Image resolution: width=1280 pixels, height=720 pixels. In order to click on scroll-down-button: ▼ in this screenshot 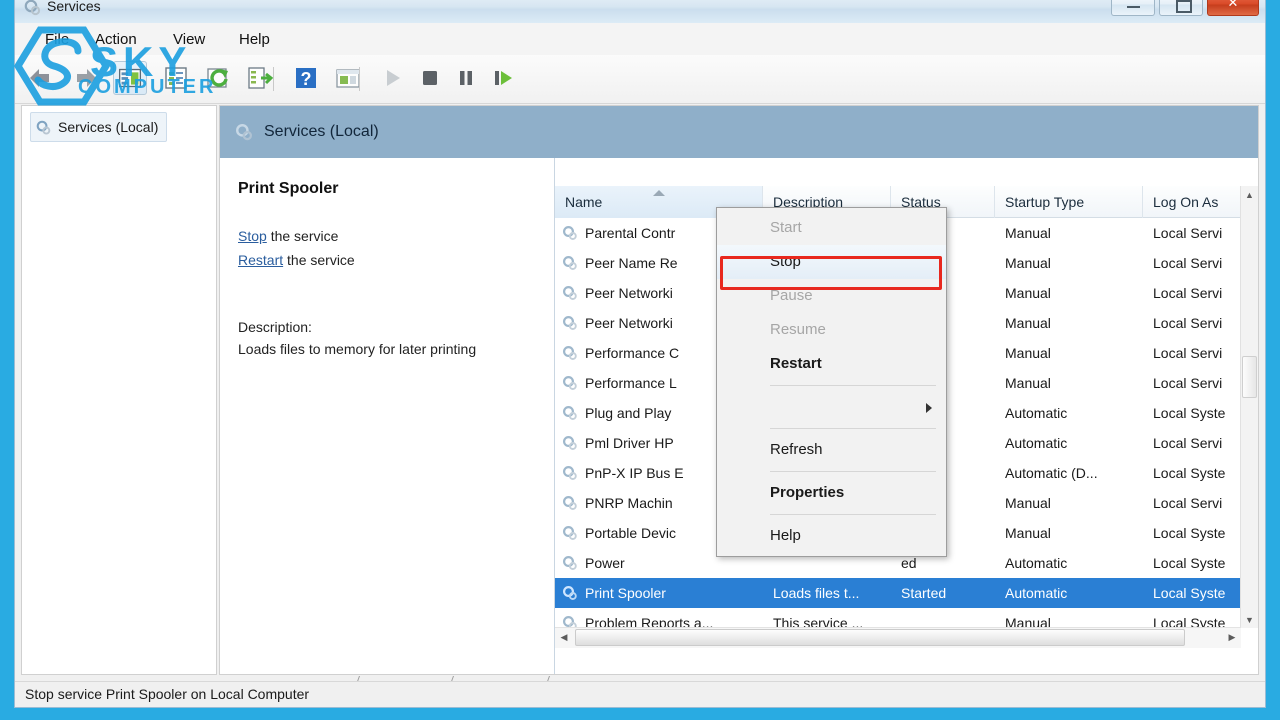, I will do `click(1249, 619)`.